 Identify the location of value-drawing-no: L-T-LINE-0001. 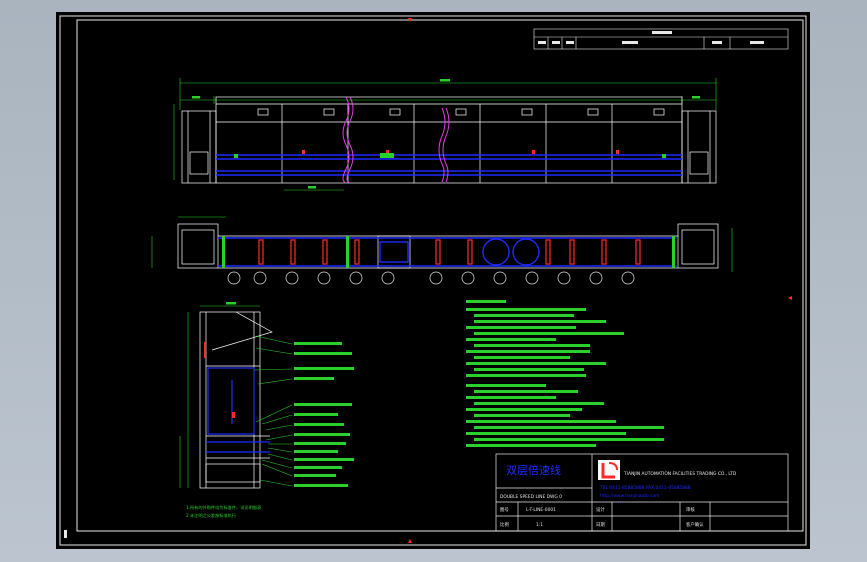
(541, 510).